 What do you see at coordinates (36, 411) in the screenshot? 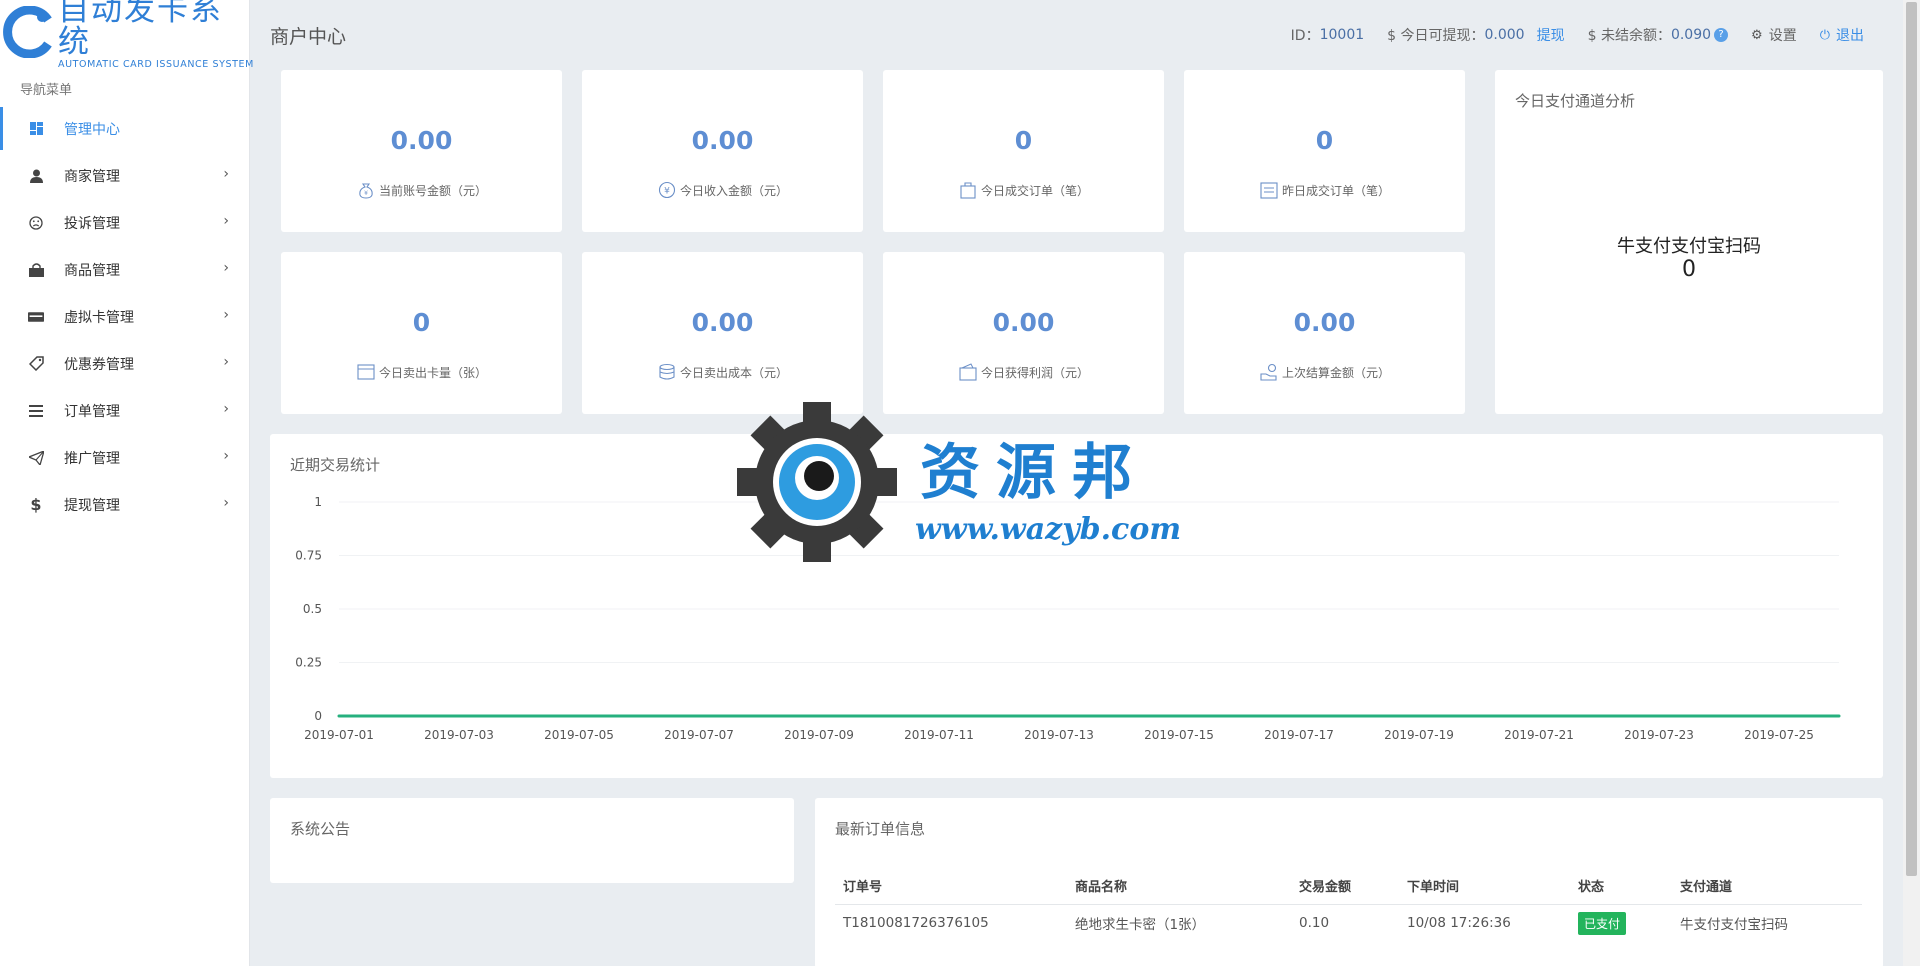
I see `list-icon` at bounding box center [36, 411].